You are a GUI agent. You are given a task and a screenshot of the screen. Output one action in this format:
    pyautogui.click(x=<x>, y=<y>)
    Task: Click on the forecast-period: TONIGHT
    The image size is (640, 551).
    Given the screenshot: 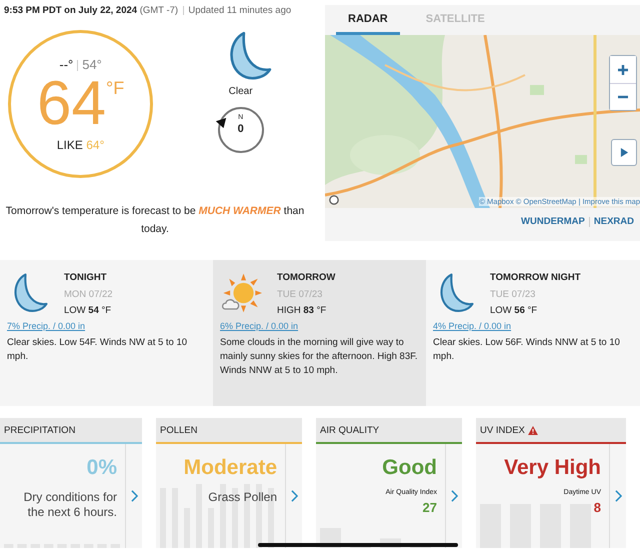 What is the action you would take?
    pyautogui.click(x=86, y=277)
    